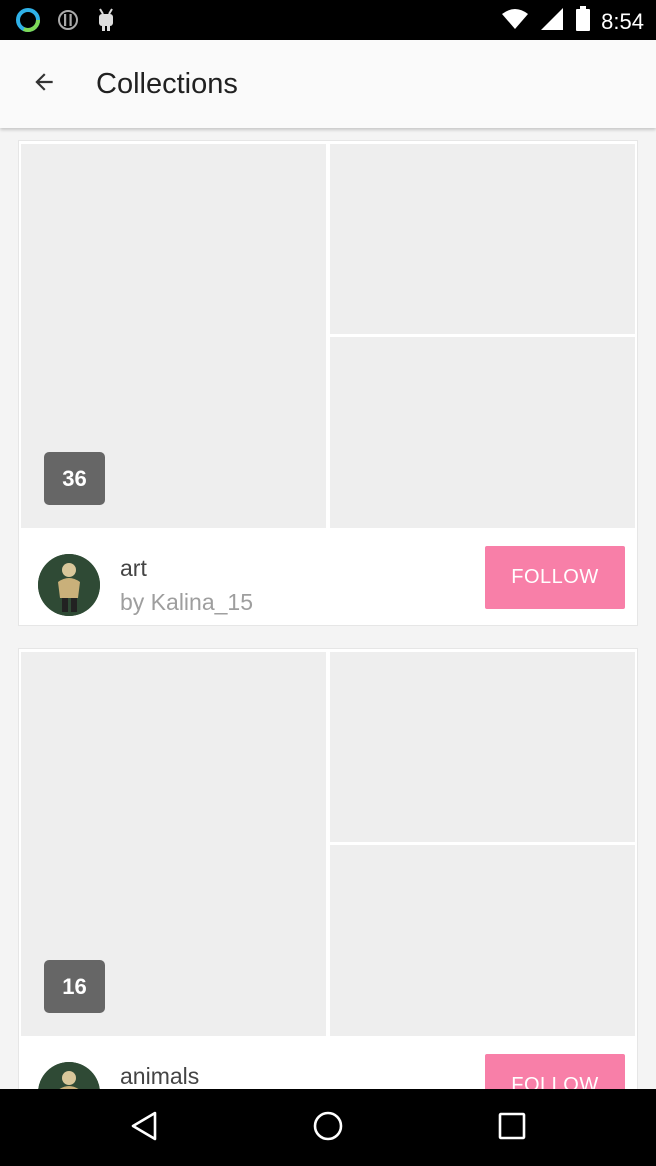  I want to click on arrow-back-icon, so click(44, 84).